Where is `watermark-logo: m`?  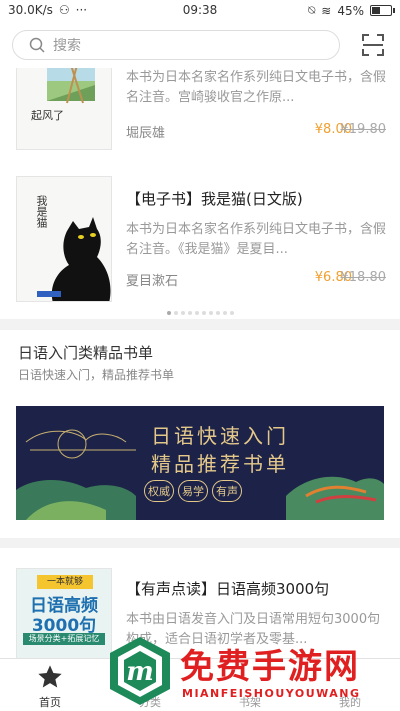
watermark-logo: m is located at coordinates (140, 671).